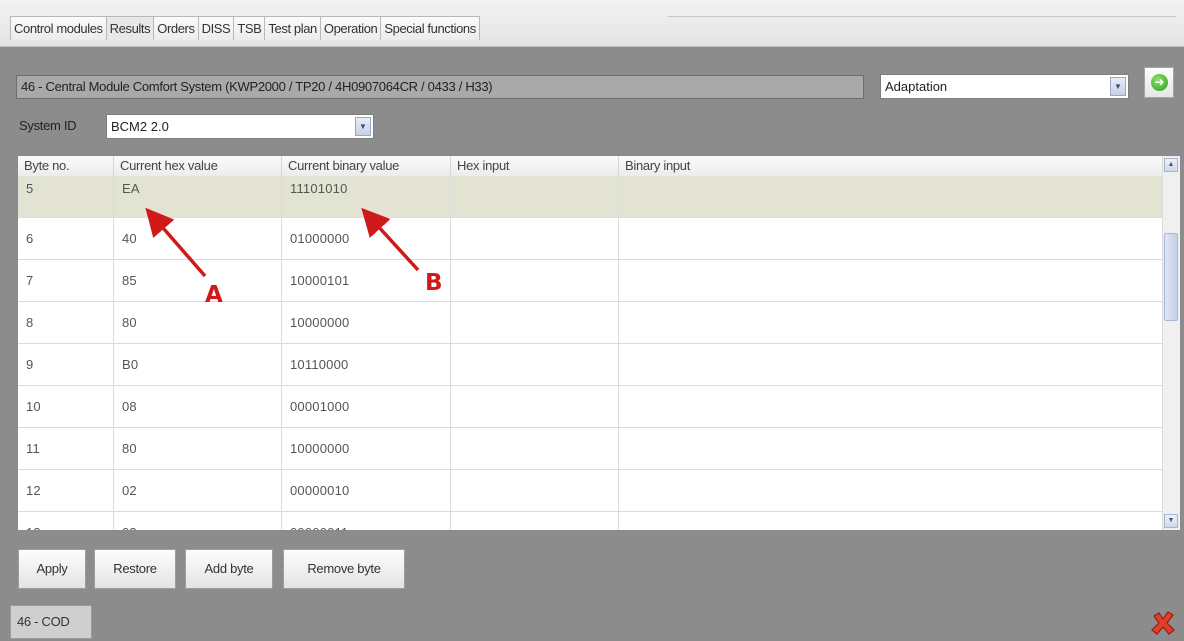 This screenshot has width=1184, height=641. I want to click on function-mode-value: Adaptation, so click(916, 86).